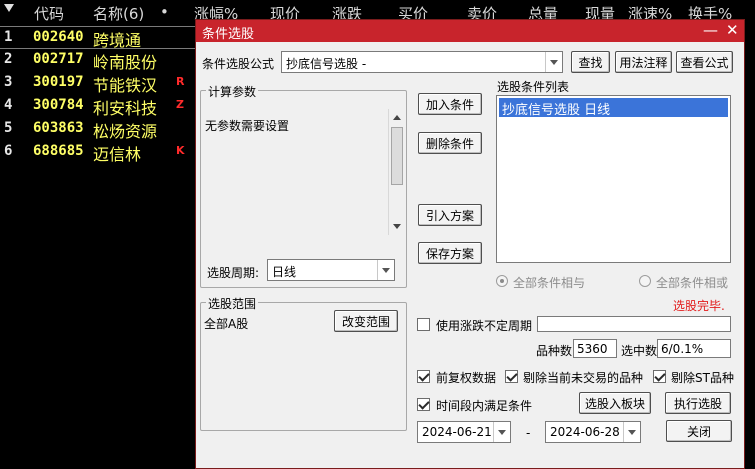 The image size is (755, 469). Describe the element at coordinates (228, 34) in the screenshot. I see `dialog-title: 条件选股` at that location.